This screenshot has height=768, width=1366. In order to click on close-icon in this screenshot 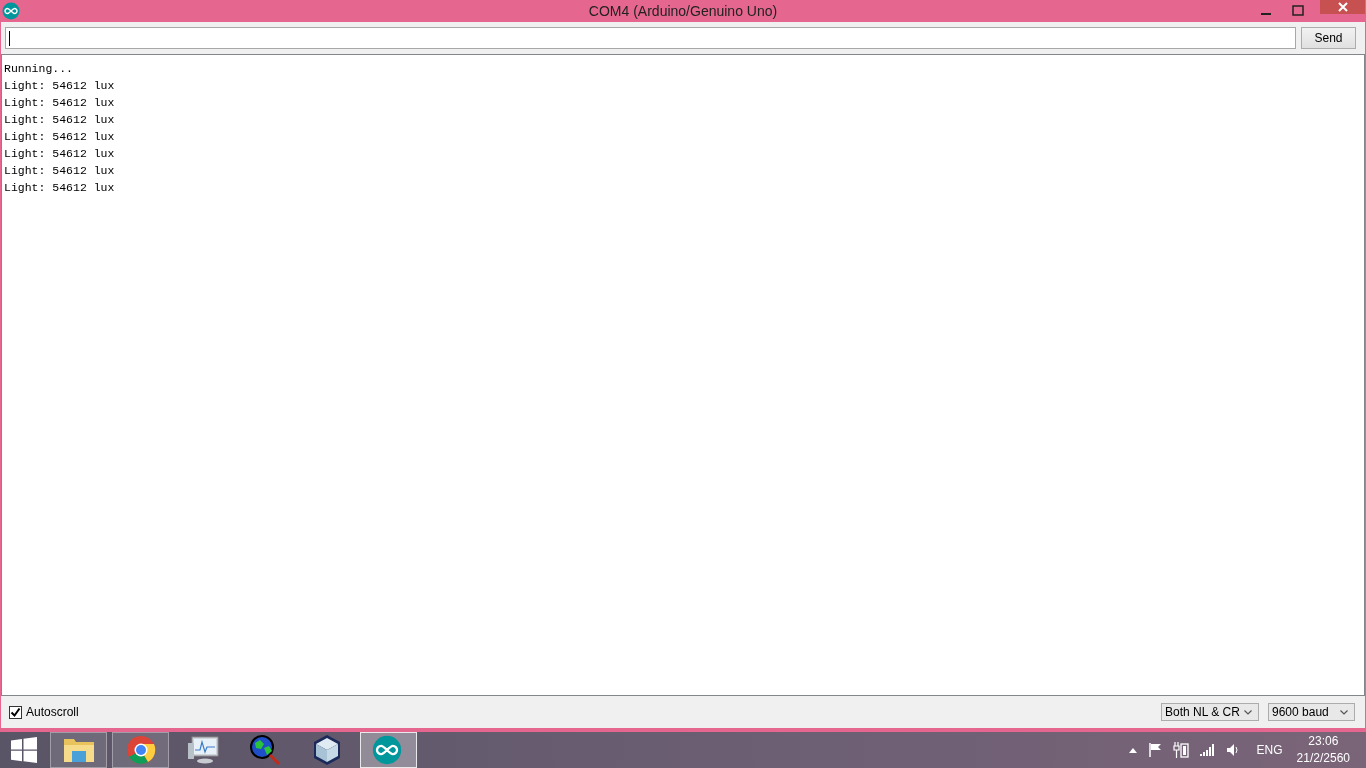, I will do `click(1342, 7)`.